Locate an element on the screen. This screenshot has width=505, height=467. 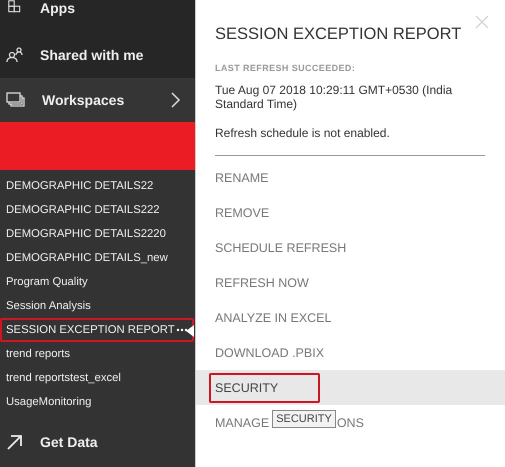
tooltip: SECURITY is located at coordinates (304, 419).